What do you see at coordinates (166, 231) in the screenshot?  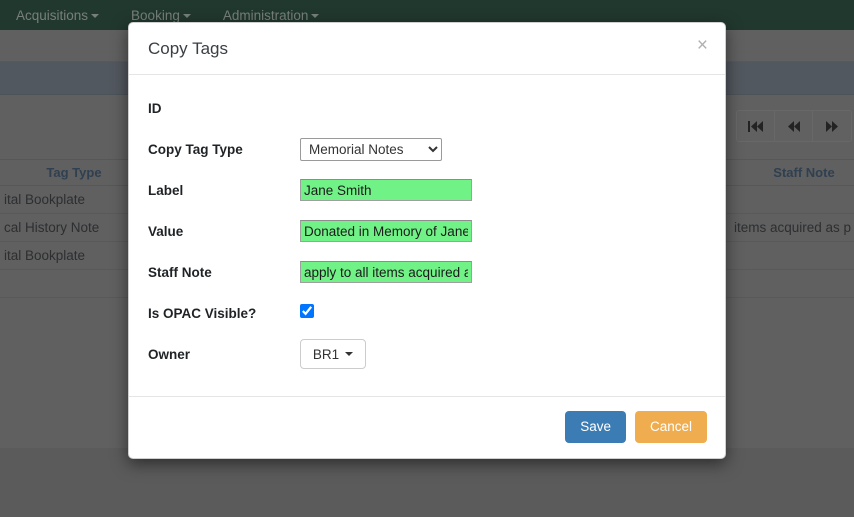 I see `label-value: Value` at bounding box center [166, 231].